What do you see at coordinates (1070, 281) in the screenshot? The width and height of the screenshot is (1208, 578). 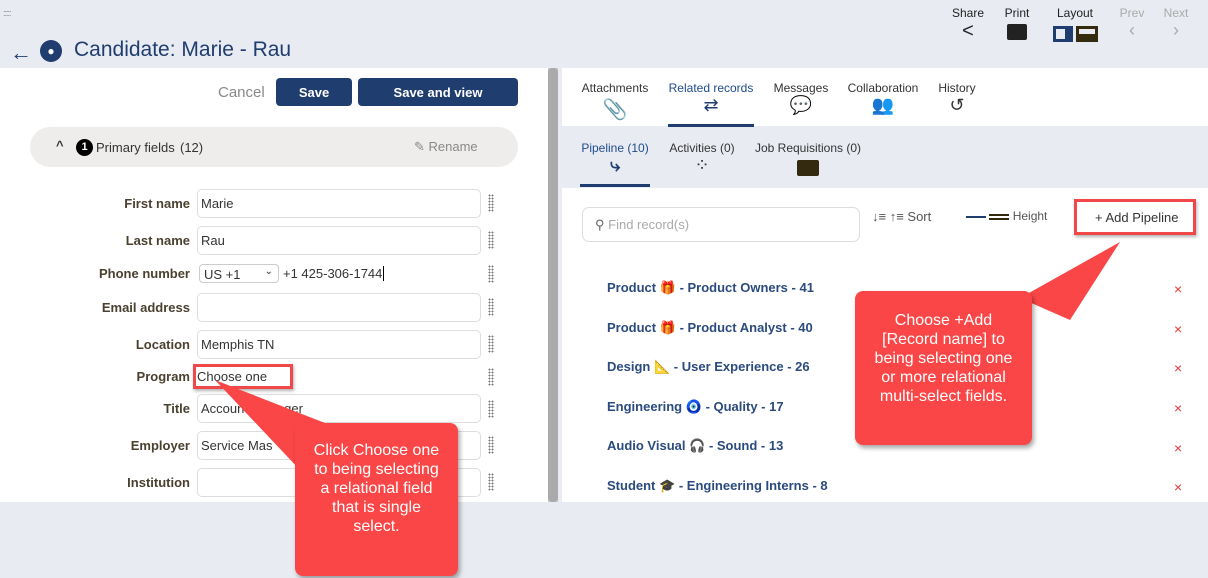 I see `right-callout-pointer` at bounding box center [1070, 281].